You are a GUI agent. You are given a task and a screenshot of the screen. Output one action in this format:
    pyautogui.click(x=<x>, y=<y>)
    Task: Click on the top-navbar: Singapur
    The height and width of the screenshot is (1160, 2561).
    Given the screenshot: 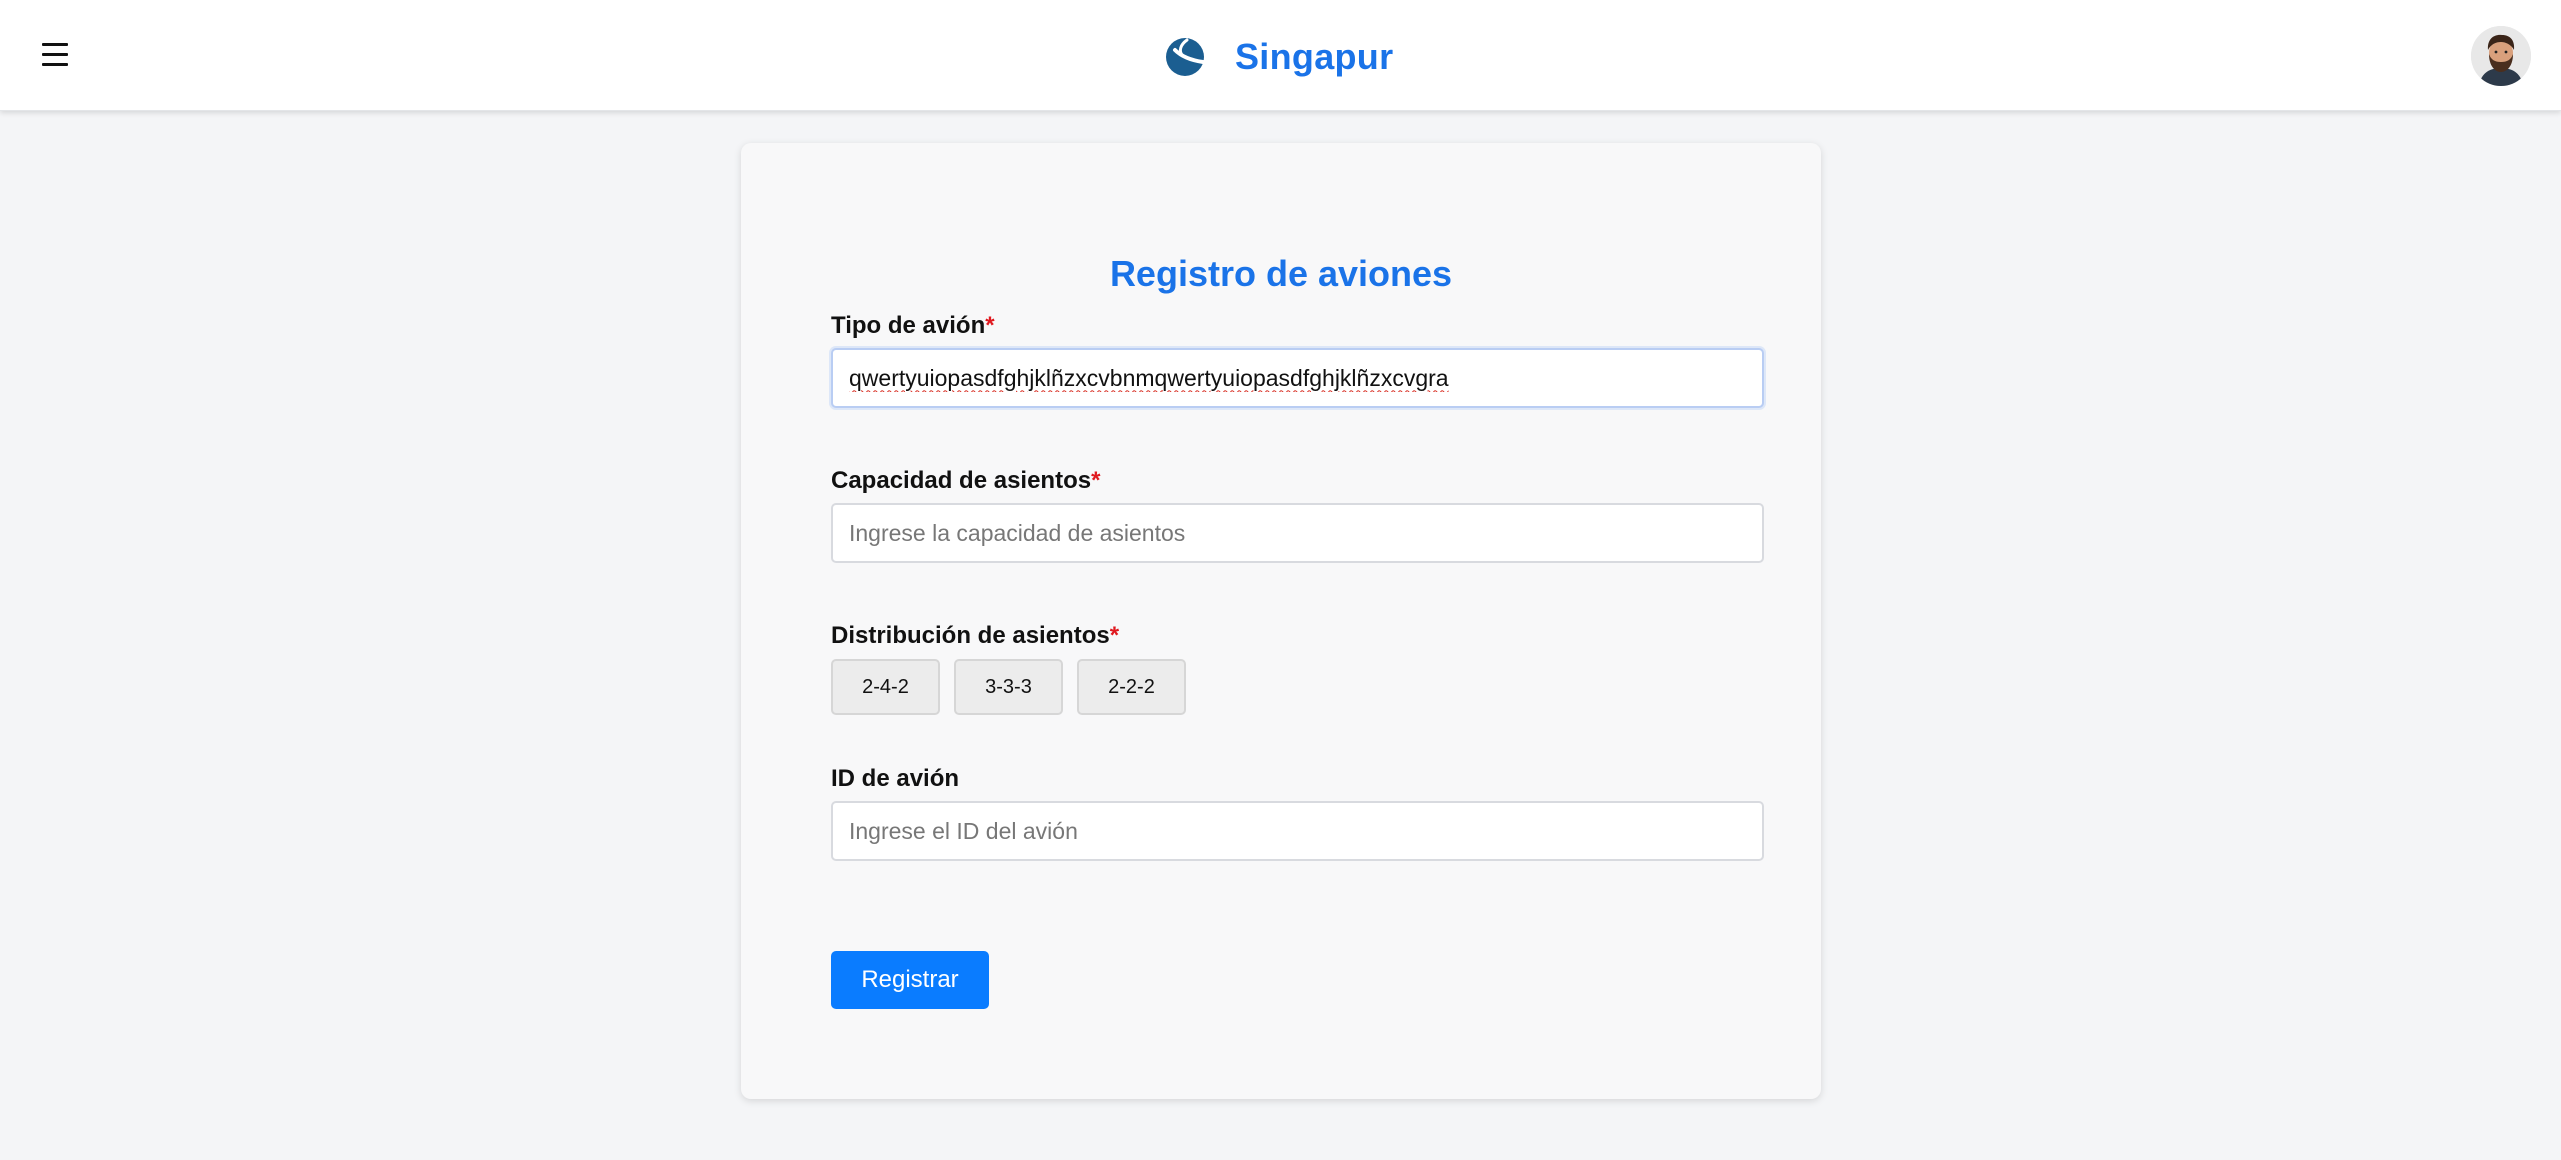 What is the action you would take?
    pyautogui.click(x=1280, y=55)
    